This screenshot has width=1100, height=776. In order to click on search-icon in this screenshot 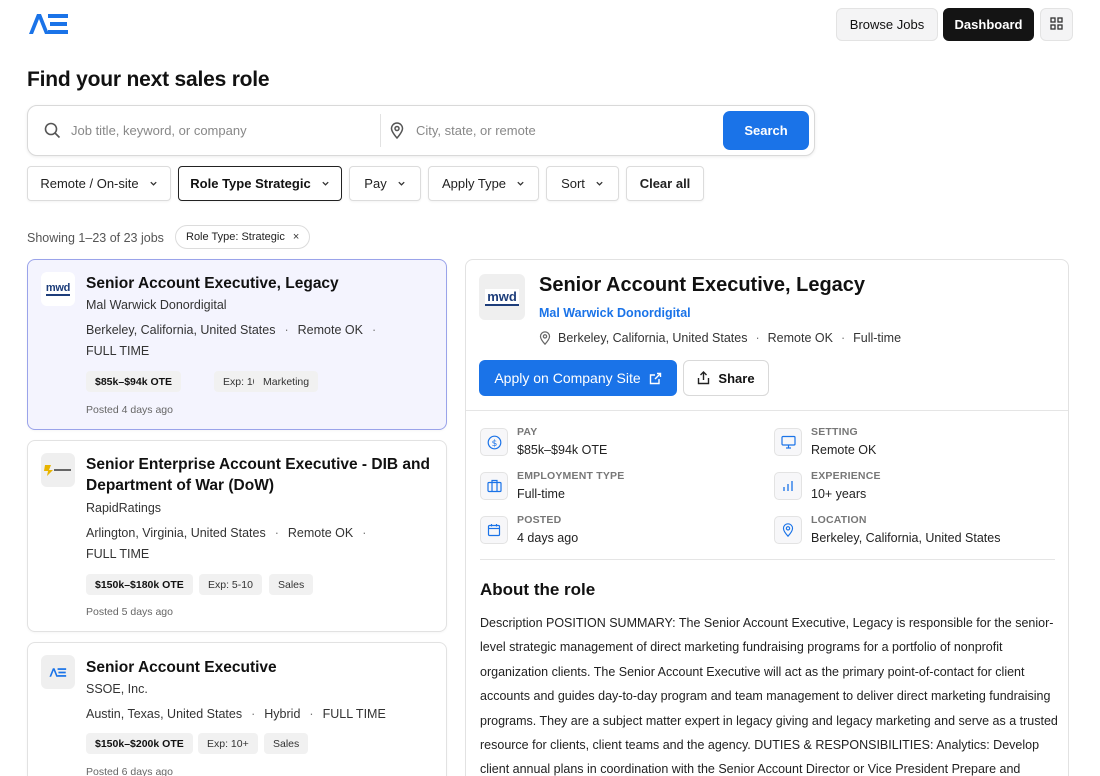, I will do `click(52, 130)`.